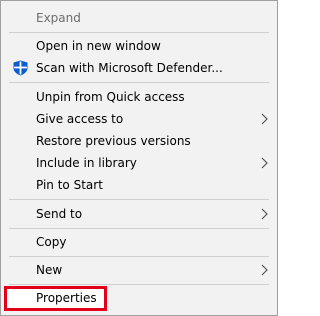 This screenshot has width=320, height=316. Describe the element at coordinates (51, 242) in the screenshot. I see `menu-item-copy-label: Copy` at that location.